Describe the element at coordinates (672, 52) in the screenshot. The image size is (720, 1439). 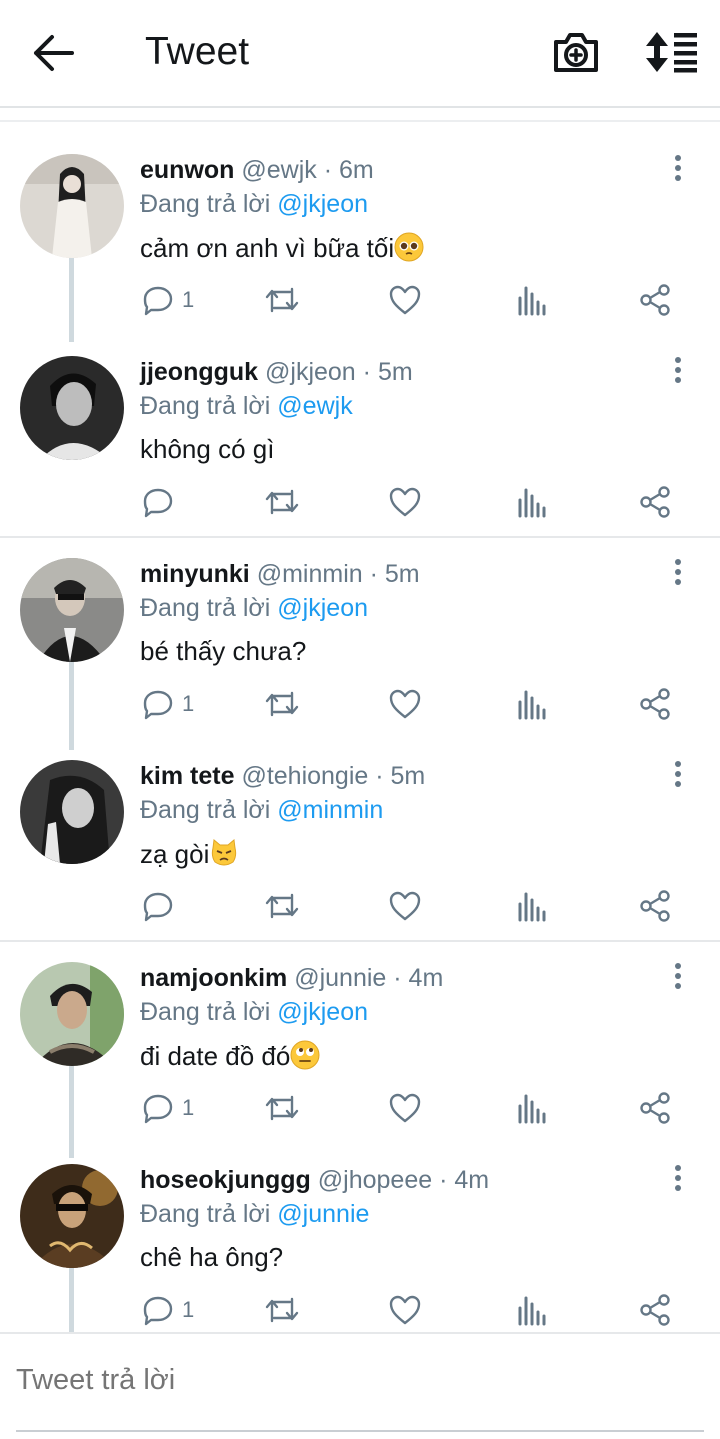
I see `sort-list-icon` at that location.